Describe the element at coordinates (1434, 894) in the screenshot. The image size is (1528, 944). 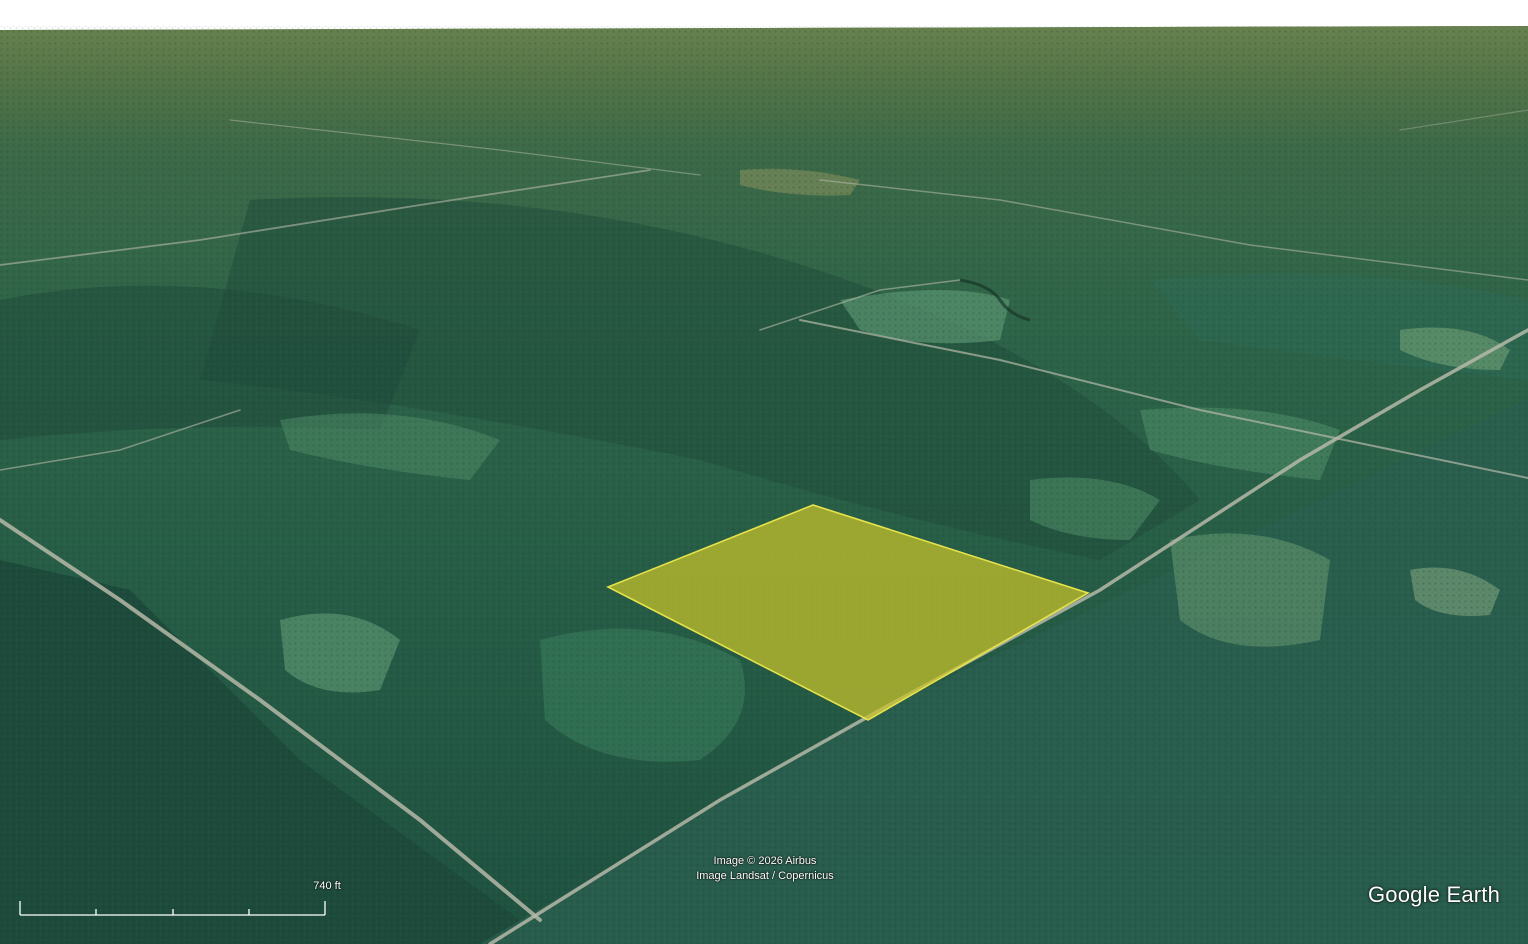
I see `google-earth-logo: Google Earth` at that location.